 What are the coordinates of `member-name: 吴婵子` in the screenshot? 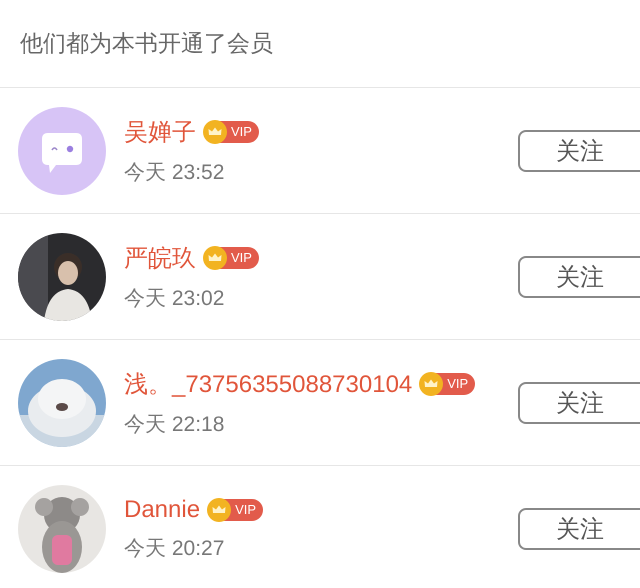 It's located at (160, 132).